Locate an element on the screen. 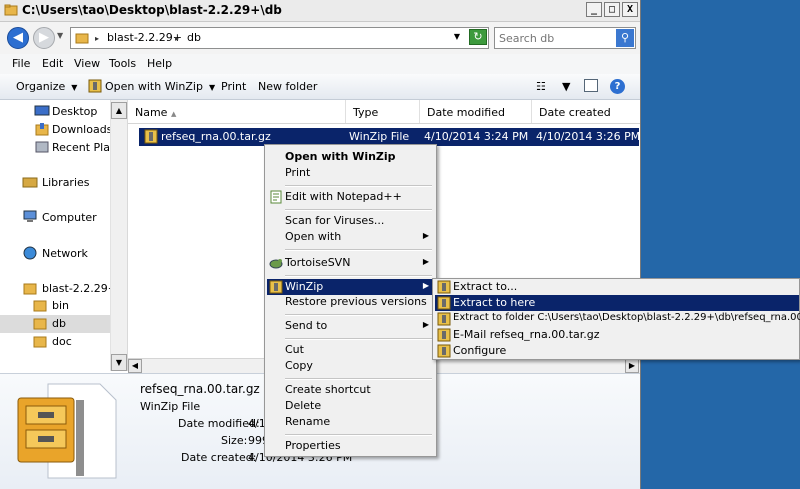 The width and height of the screenshot is (800, 489). details-file-type: WinZip File is located at coordinates (170, 406).